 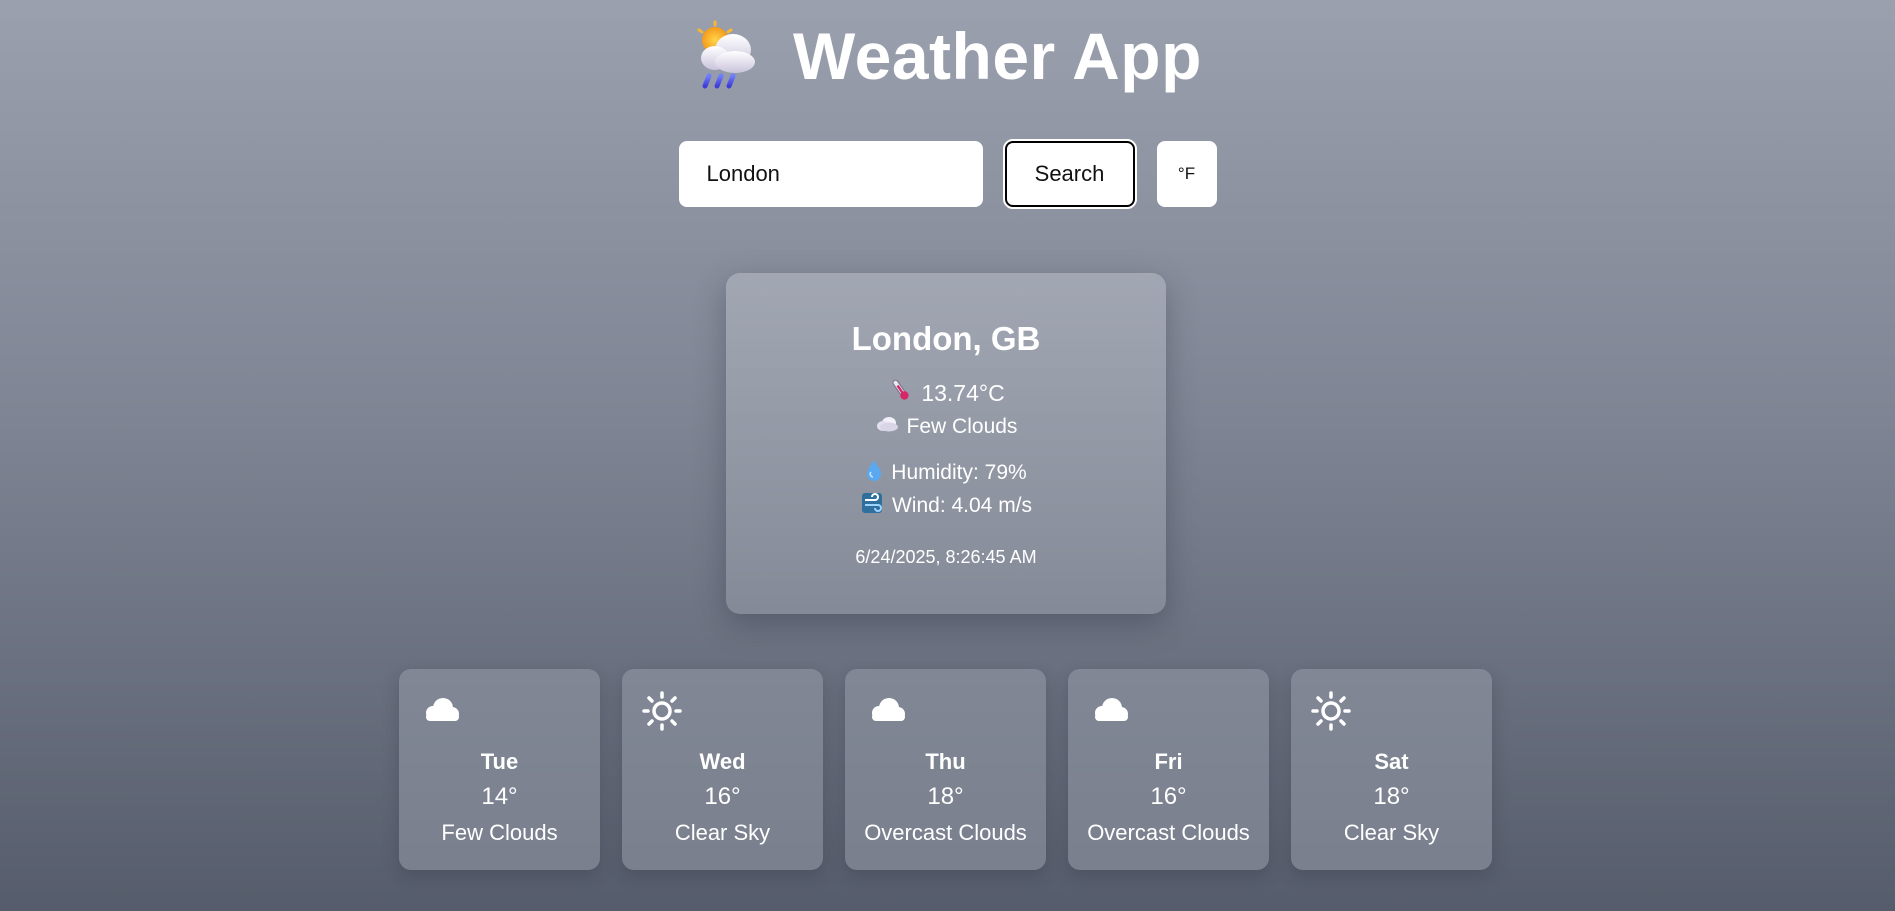 I want to click on temperature-value: 13.74°C, so click(x=963, y=392).